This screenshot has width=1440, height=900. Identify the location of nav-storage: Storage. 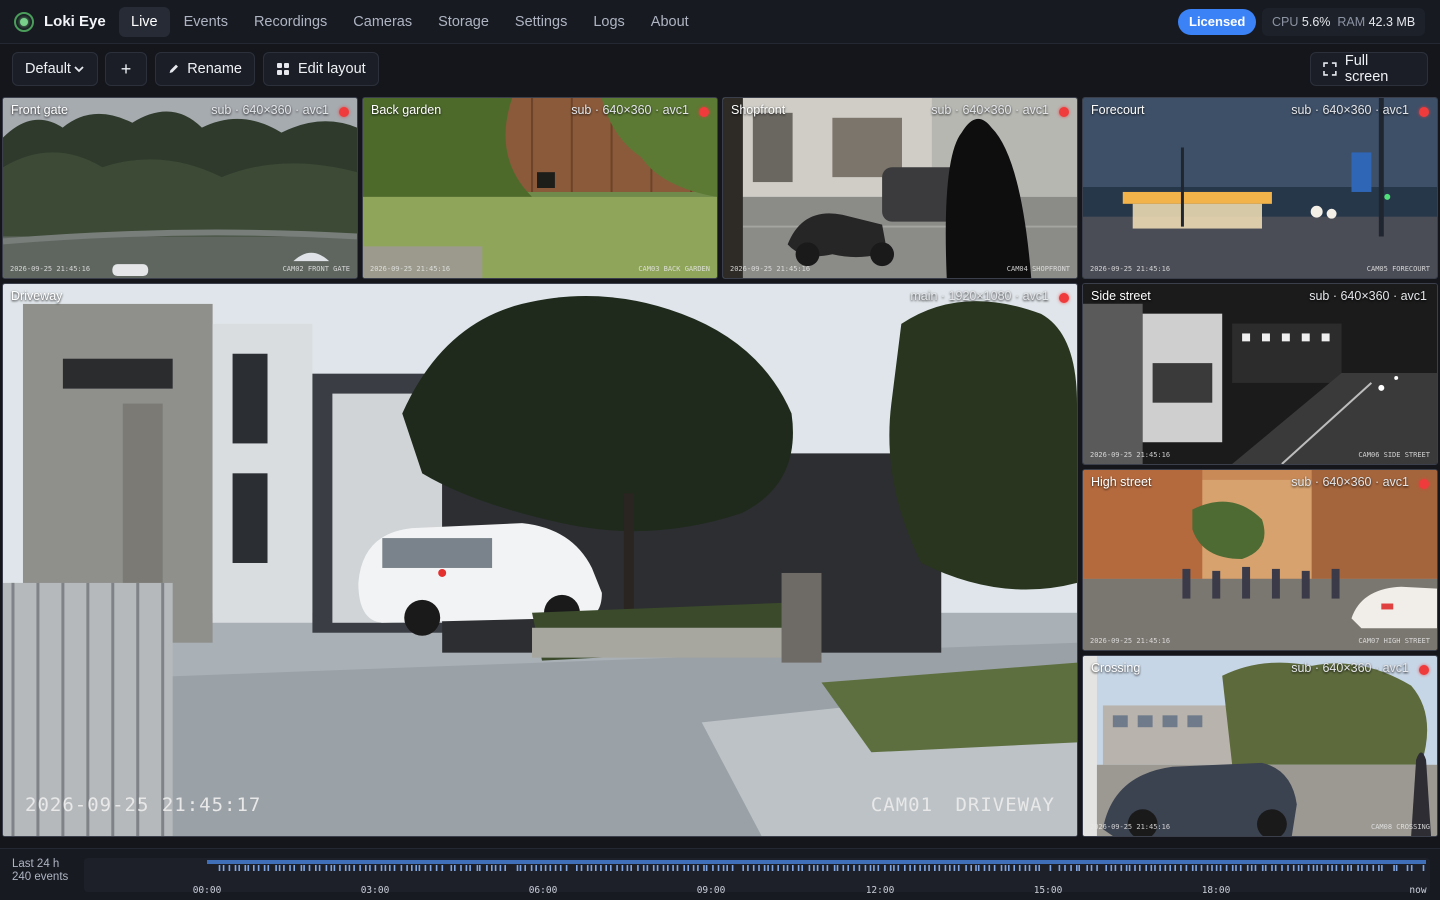
(463, 22).